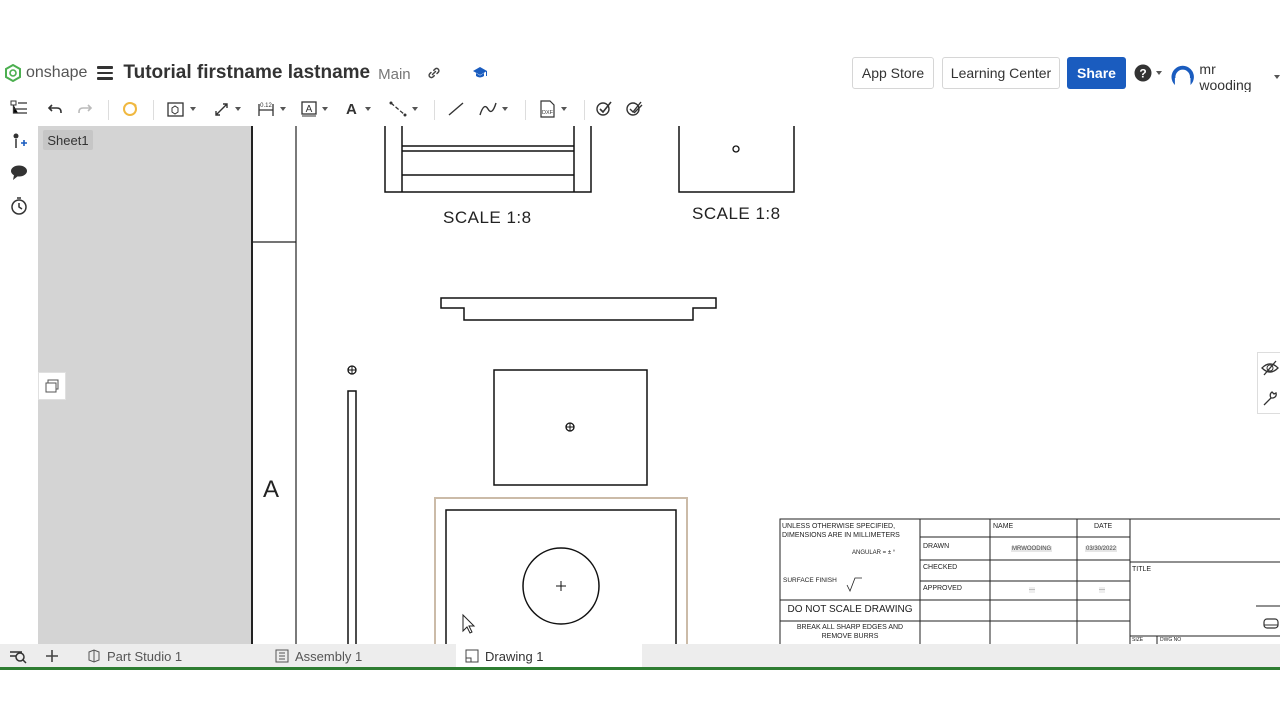 The height and width of the screenshot is (720, 1280). Describe the element at coordinates (13, 73) in the screenshot. I see `onshape-logo-icon` at that location.